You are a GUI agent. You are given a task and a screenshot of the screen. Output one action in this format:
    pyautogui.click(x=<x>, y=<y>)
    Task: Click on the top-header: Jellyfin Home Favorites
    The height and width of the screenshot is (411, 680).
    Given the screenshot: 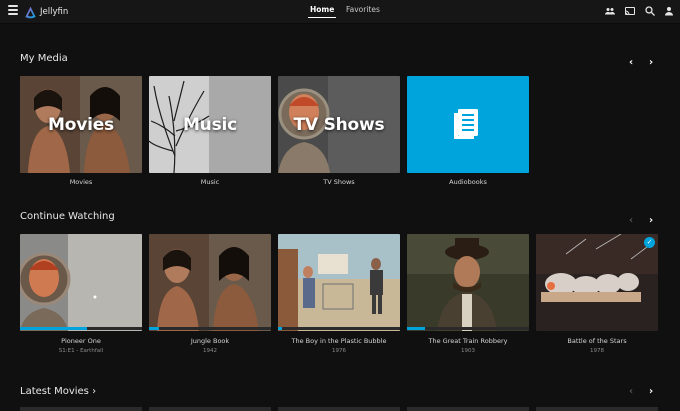 What is the action you would take?
    pyautogui.click(x=340, y=12)
    